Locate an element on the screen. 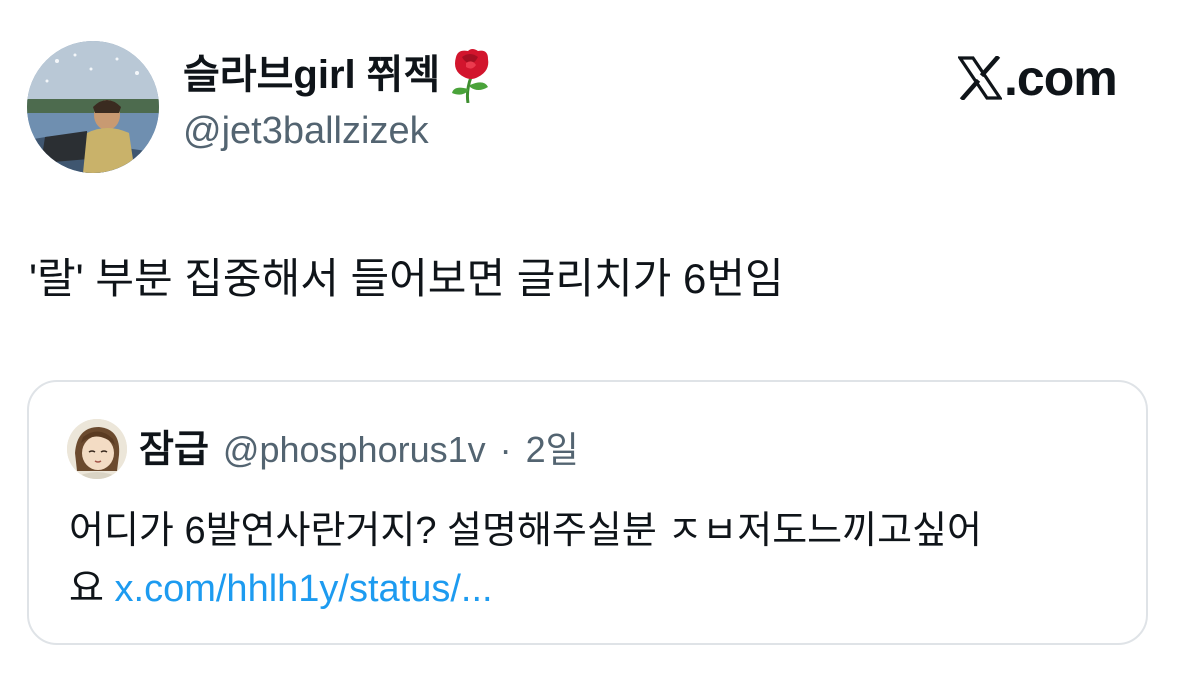  quote-author-handle: @phosphorus1v is located at coordinates (354, 450).